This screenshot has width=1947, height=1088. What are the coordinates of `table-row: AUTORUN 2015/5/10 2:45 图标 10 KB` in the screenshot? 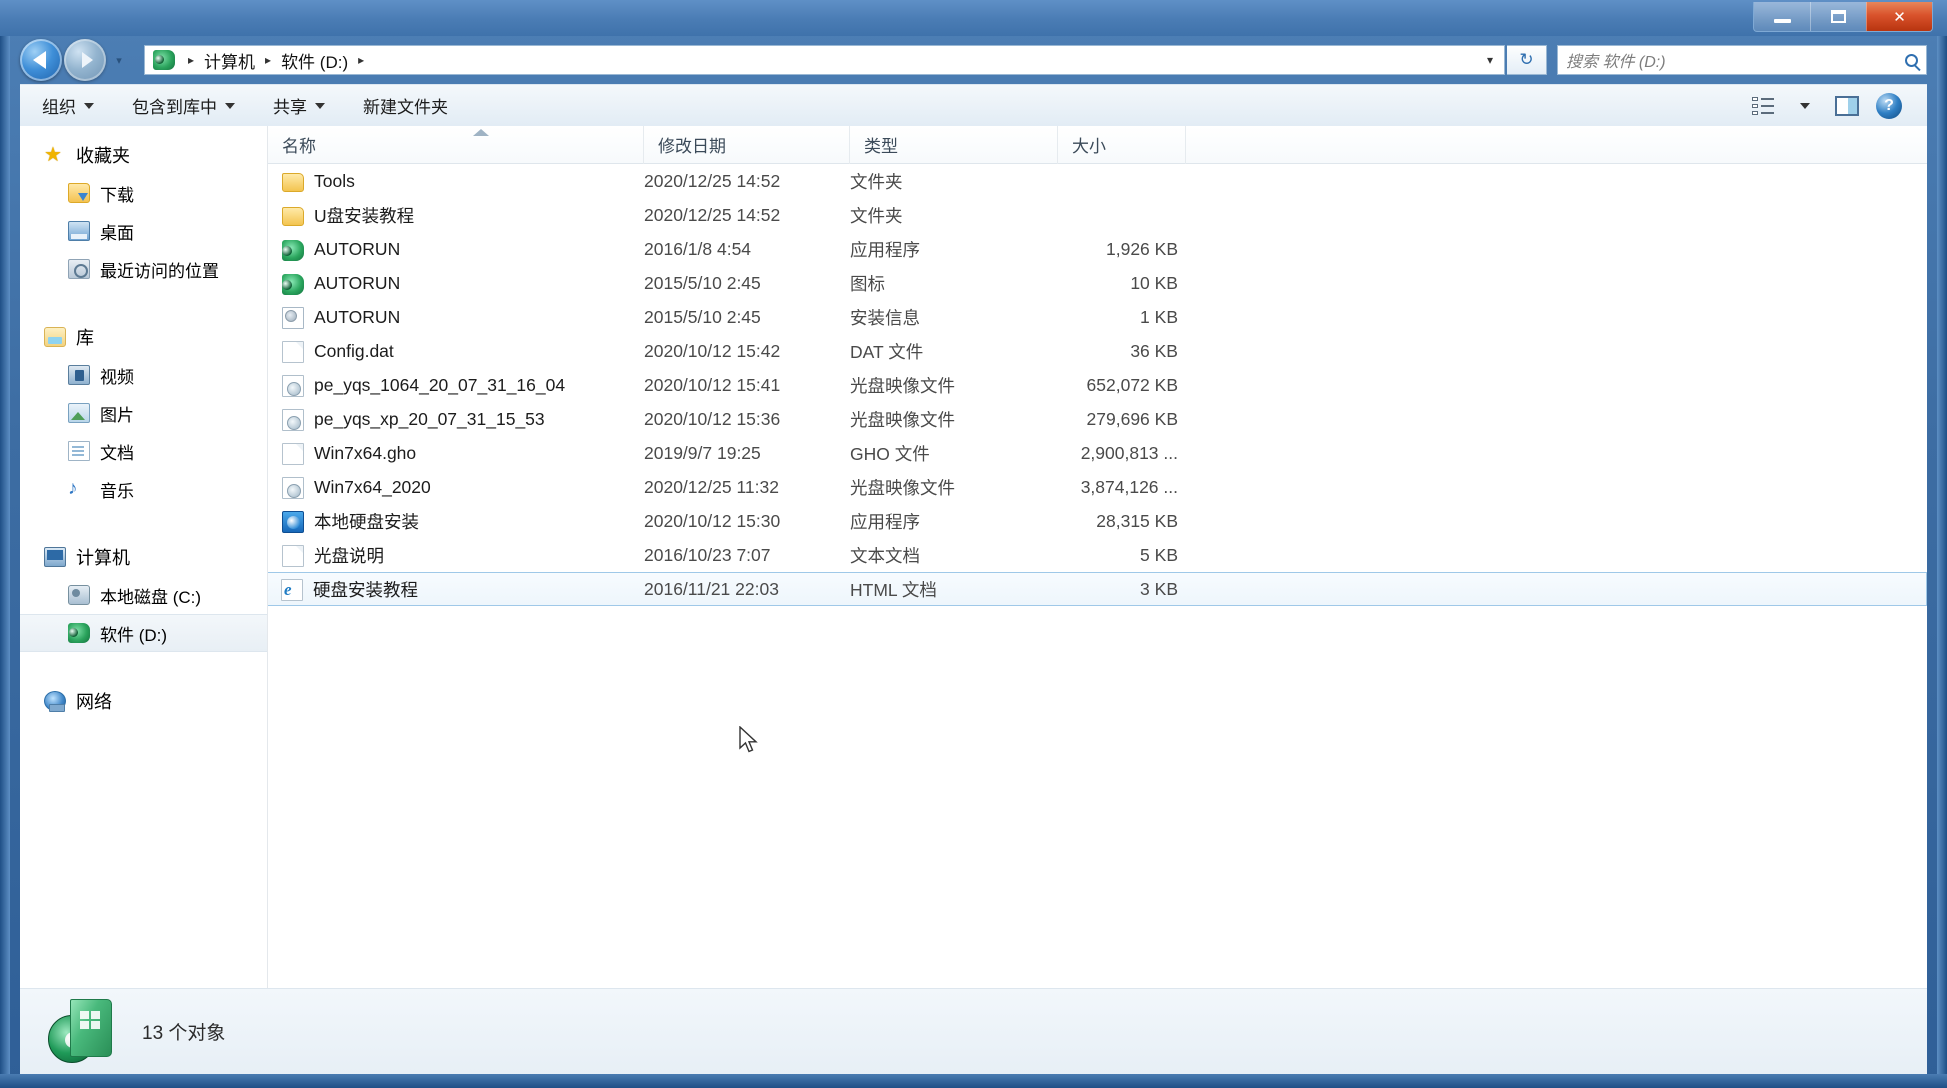 It's located at (1097, 283).